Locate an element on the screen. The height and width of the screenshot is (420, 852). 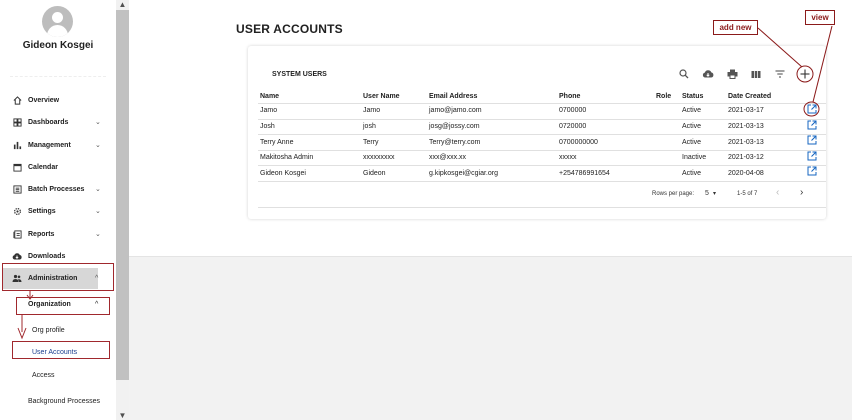
avatar-body is located at coordinates (57, 31).